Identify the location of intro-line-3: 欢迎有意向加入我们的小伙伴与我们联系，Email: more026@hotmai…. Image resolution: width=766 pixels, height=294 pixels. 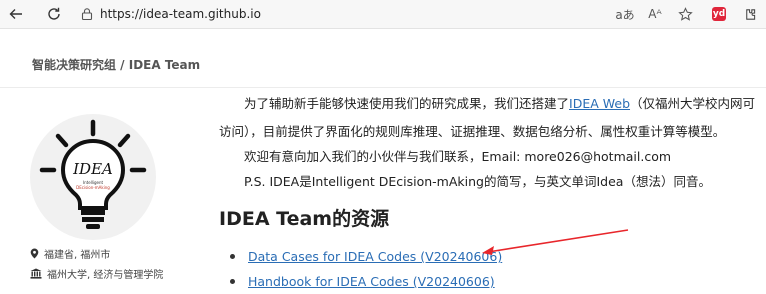
(458, 156).